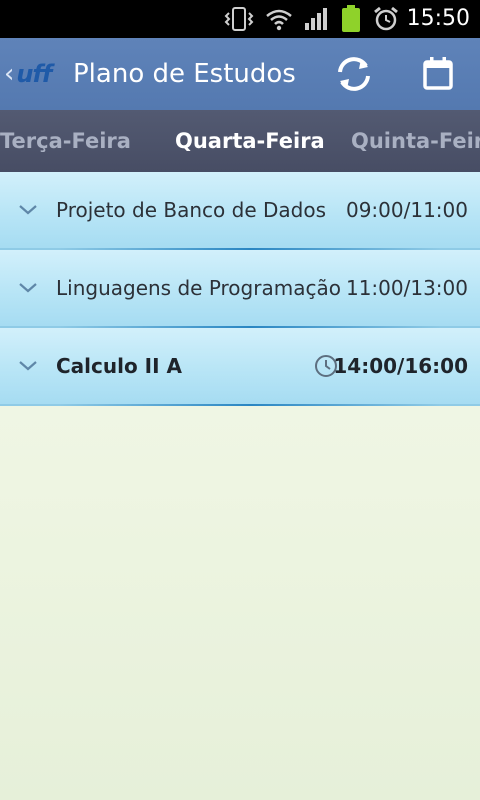 The width and height of the screenshot is (480, 800). Describe the element at coordinates (9, 74) in the screenshot. I see `chevron-left-icon: ‹` at that location.